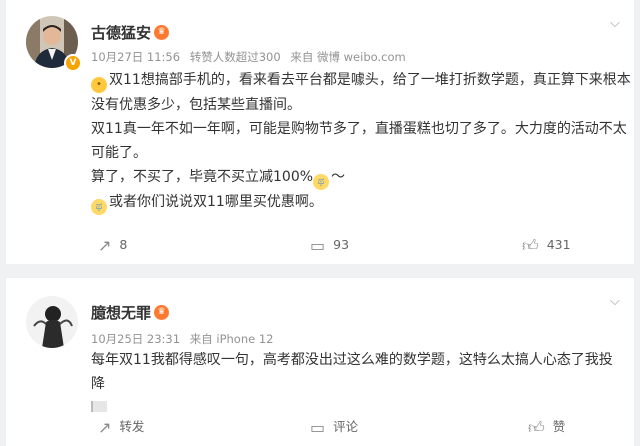  Describe the element at coordinates (546, 427) in the screenshot. I see `like-button: 👍︎ 赞` at that location.